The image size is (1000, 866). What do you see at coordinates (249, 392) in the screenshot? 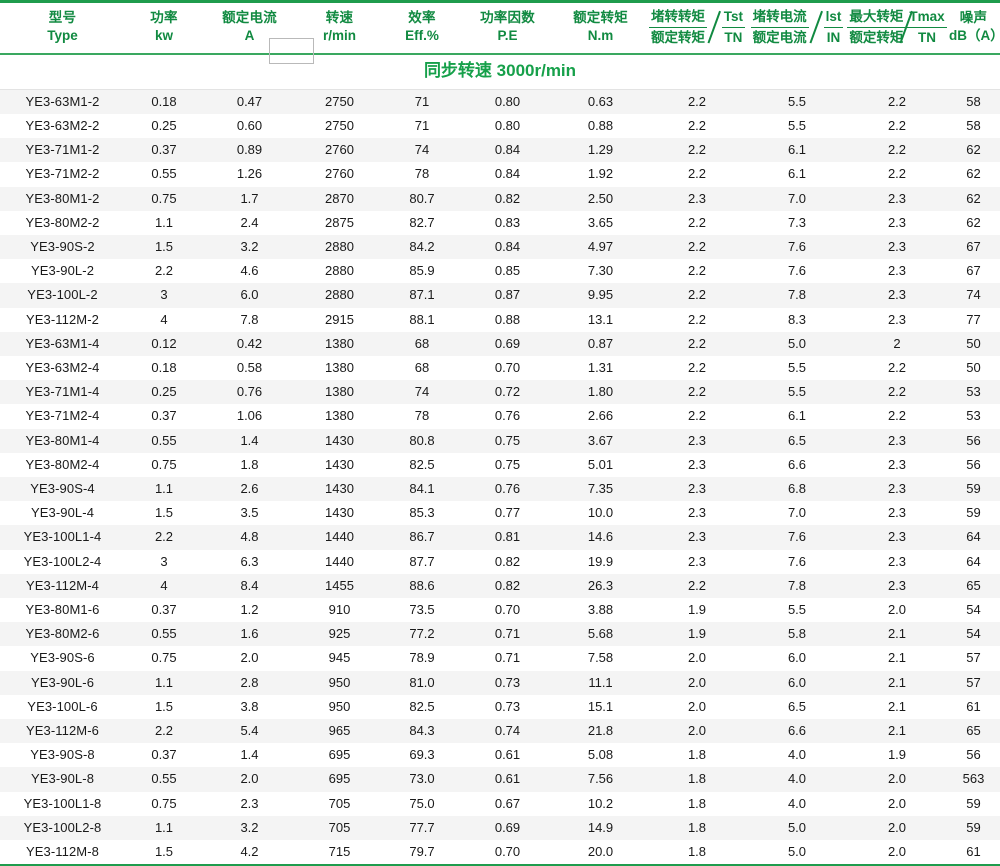
I see `cell-current: 0.76` at bounding box center [249, 392].